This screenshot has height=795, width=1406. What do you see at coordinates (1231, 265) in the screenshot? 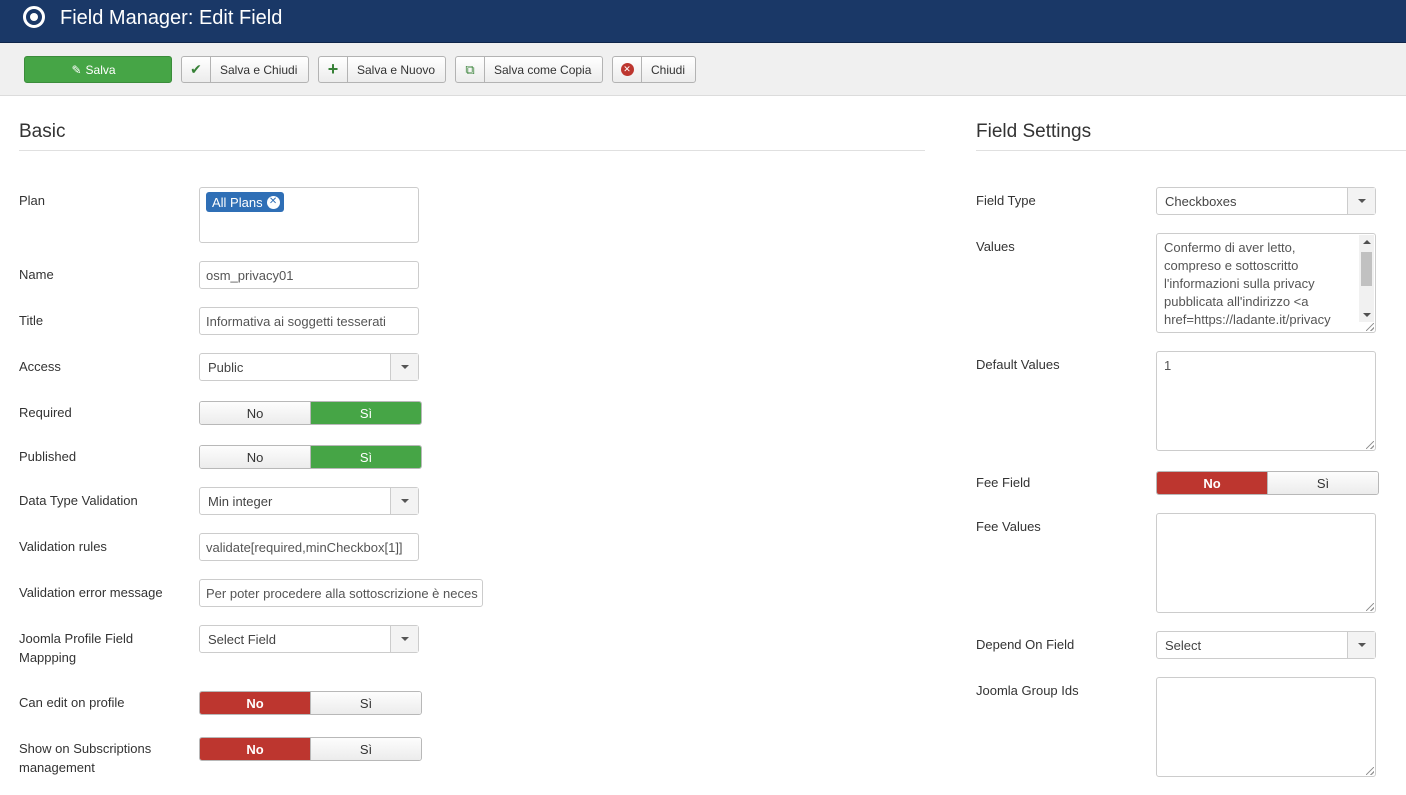
I see `values-line: compreso e sottoscritto` at bounding box center [1231, 265].